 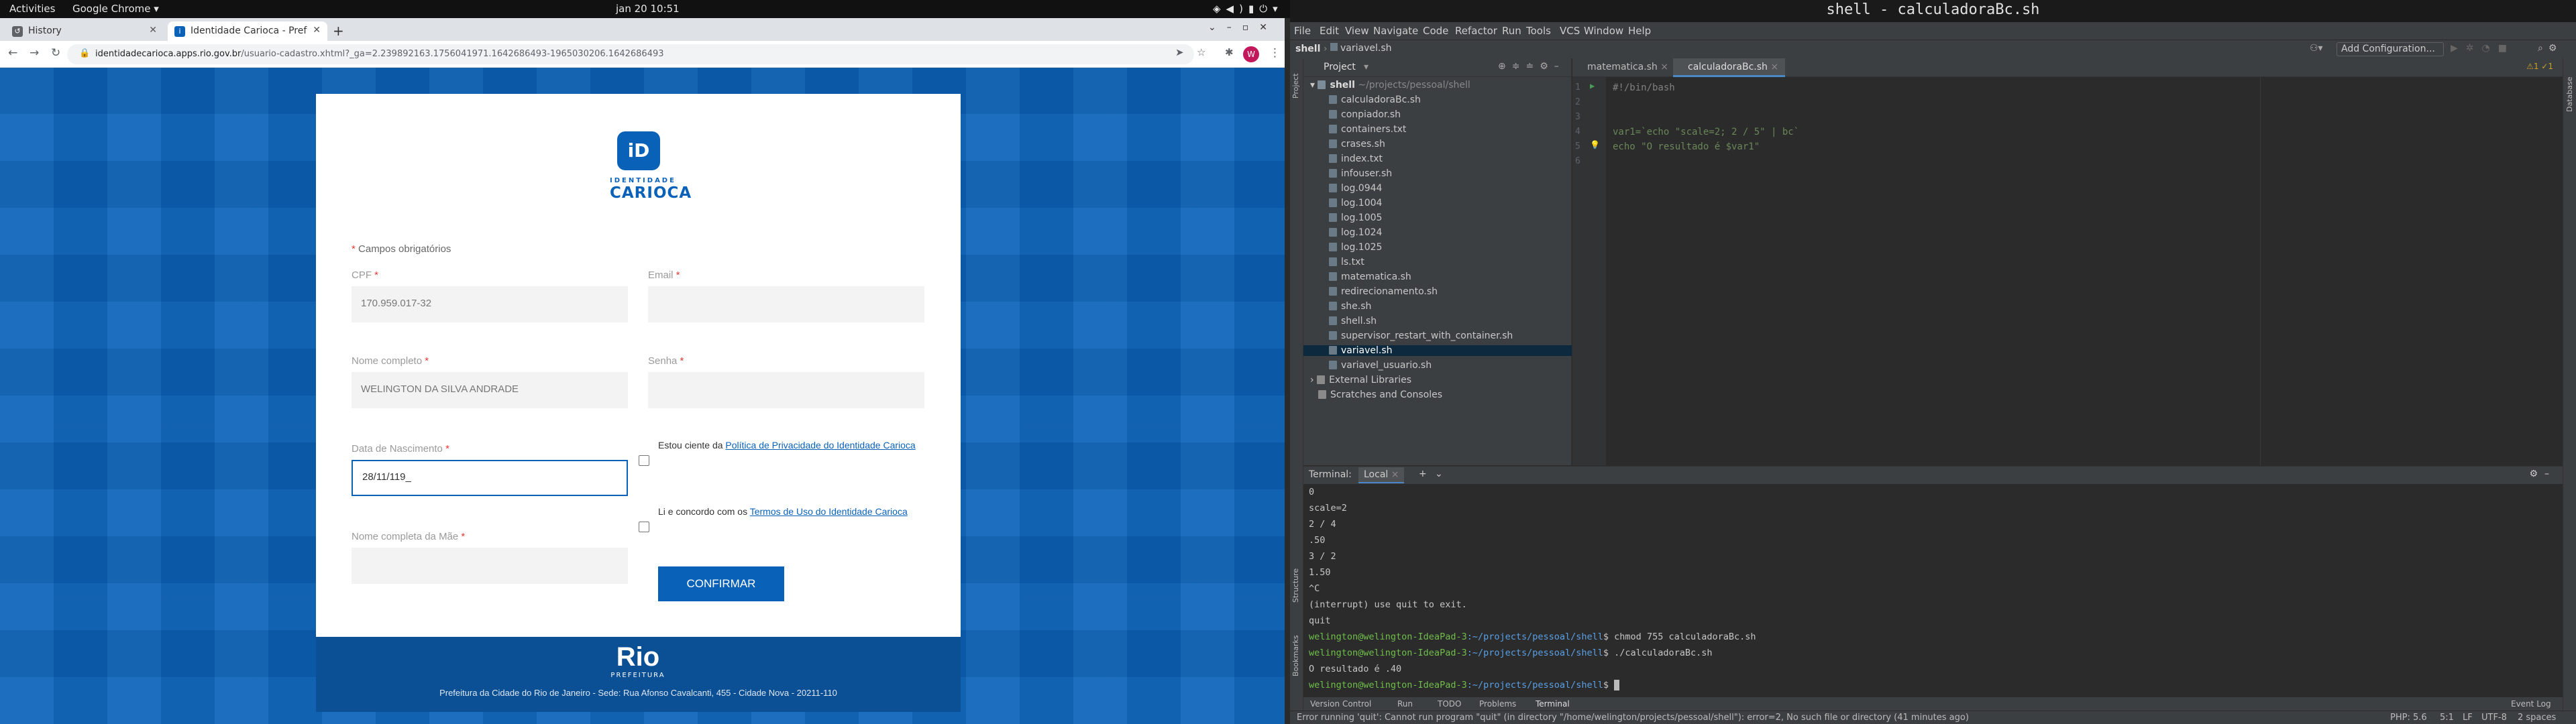 What do you see at coordinates (1437, 335) in the screenshot?
I see `tree-file: supervisor_restart_with_container.sh` at bounding box center [1437, 335].